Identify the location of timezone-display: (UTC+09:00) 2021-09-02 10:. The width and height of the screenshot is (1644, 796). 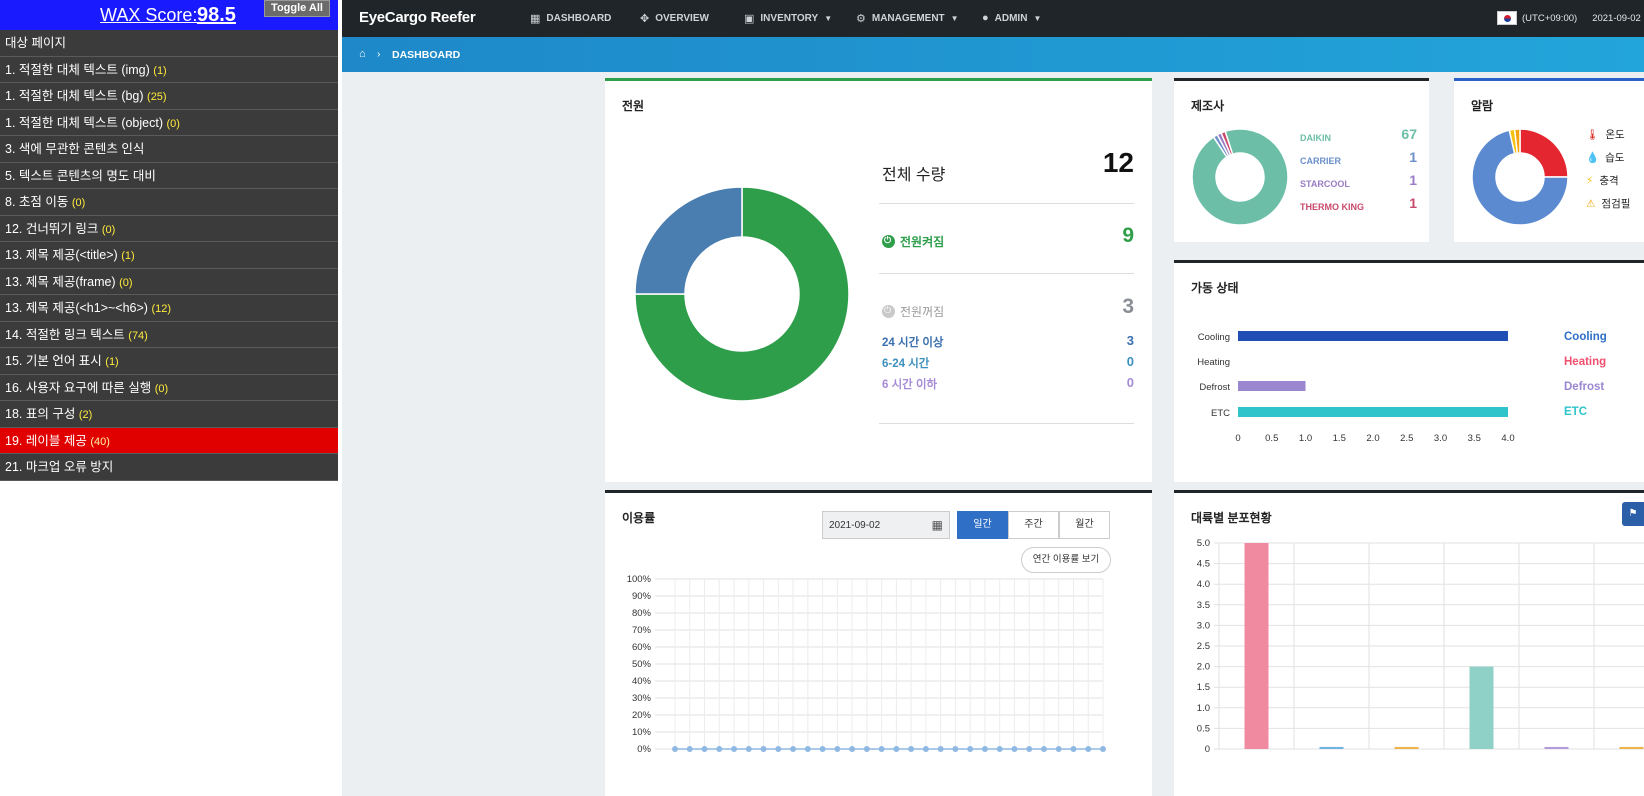
(1570, 18).